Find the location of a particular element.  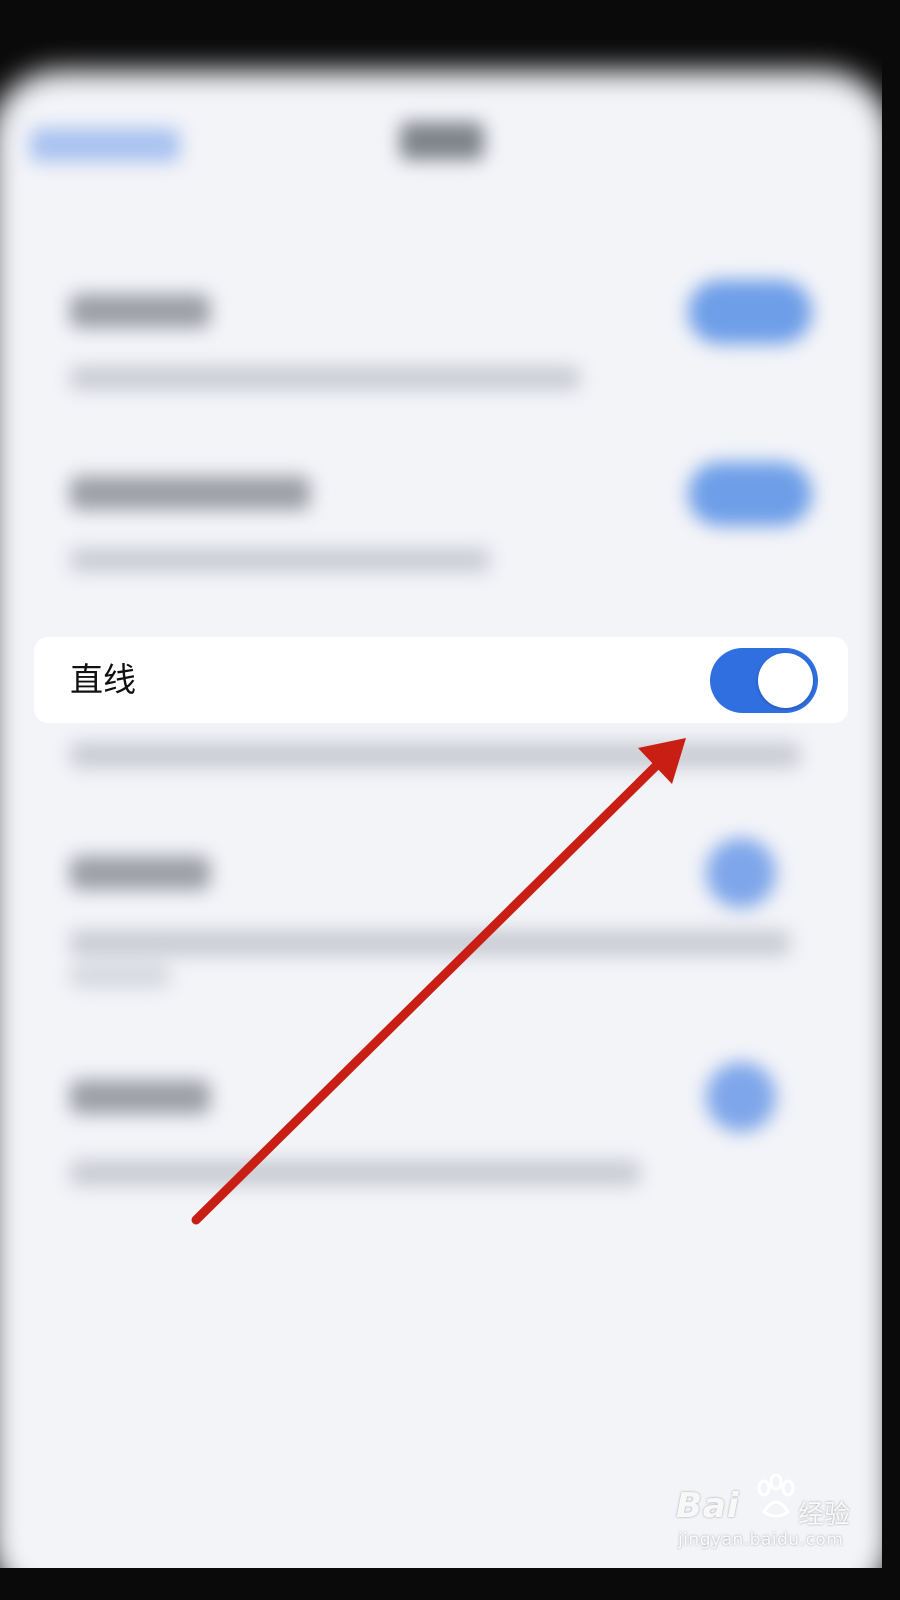

straight-line-toggle is located at coordinates (764, 680).